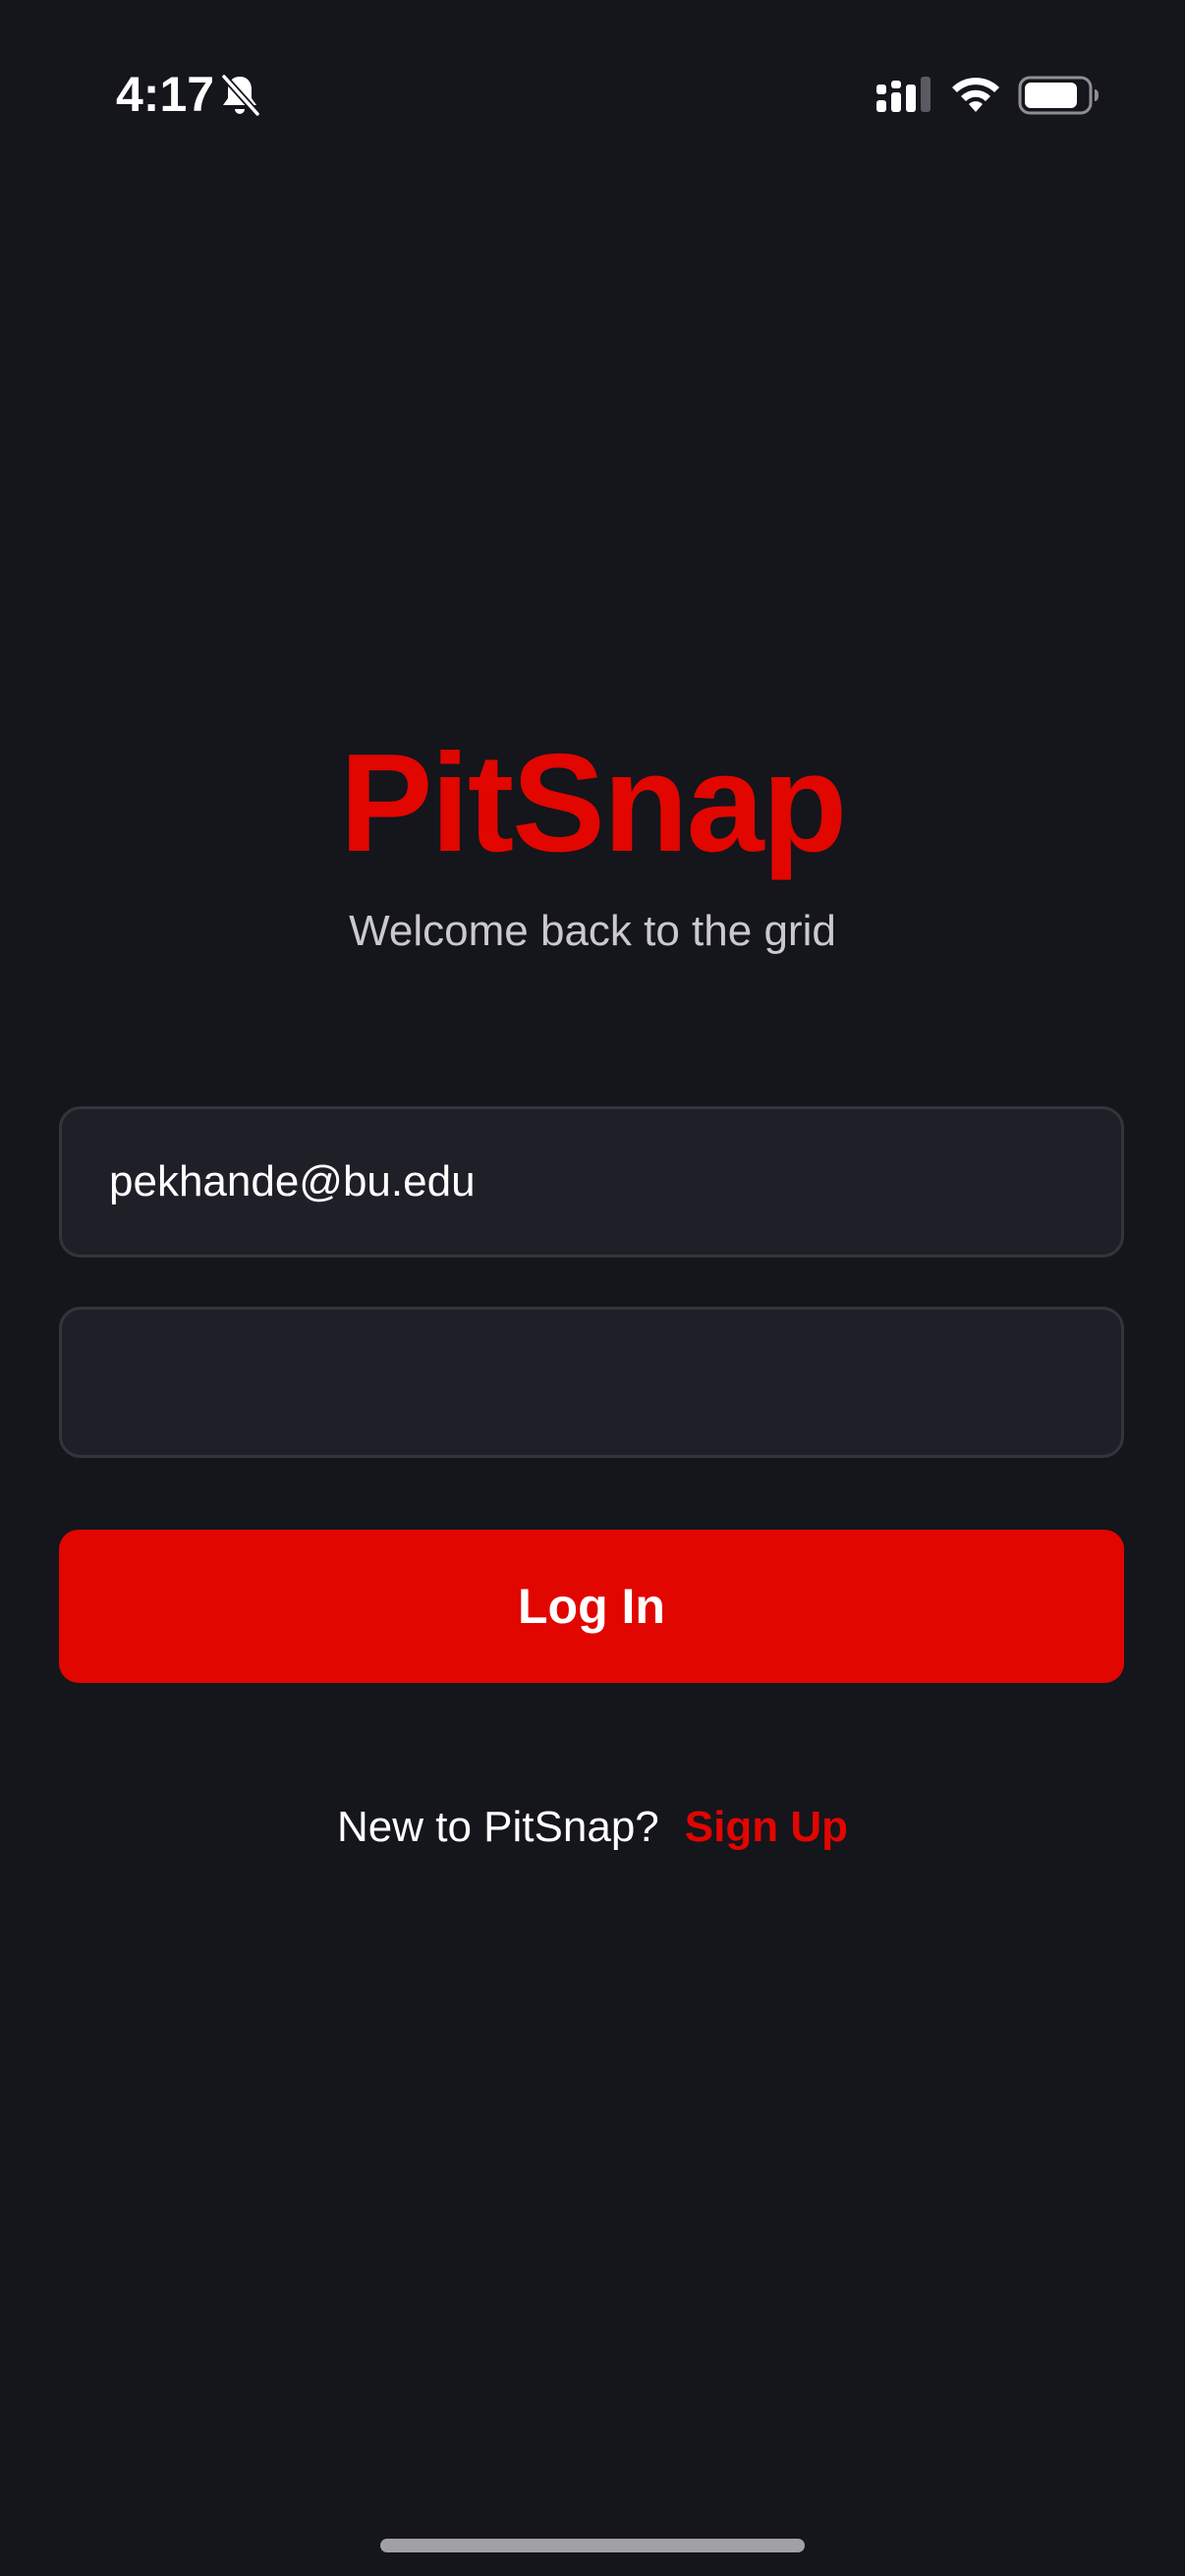 This screenshot has width=1185, height=2576. What do you see at coordinates (767, 1827) in the screenshot?
I see `signup-link: Sign Up` at bounding box center [767, 1827].